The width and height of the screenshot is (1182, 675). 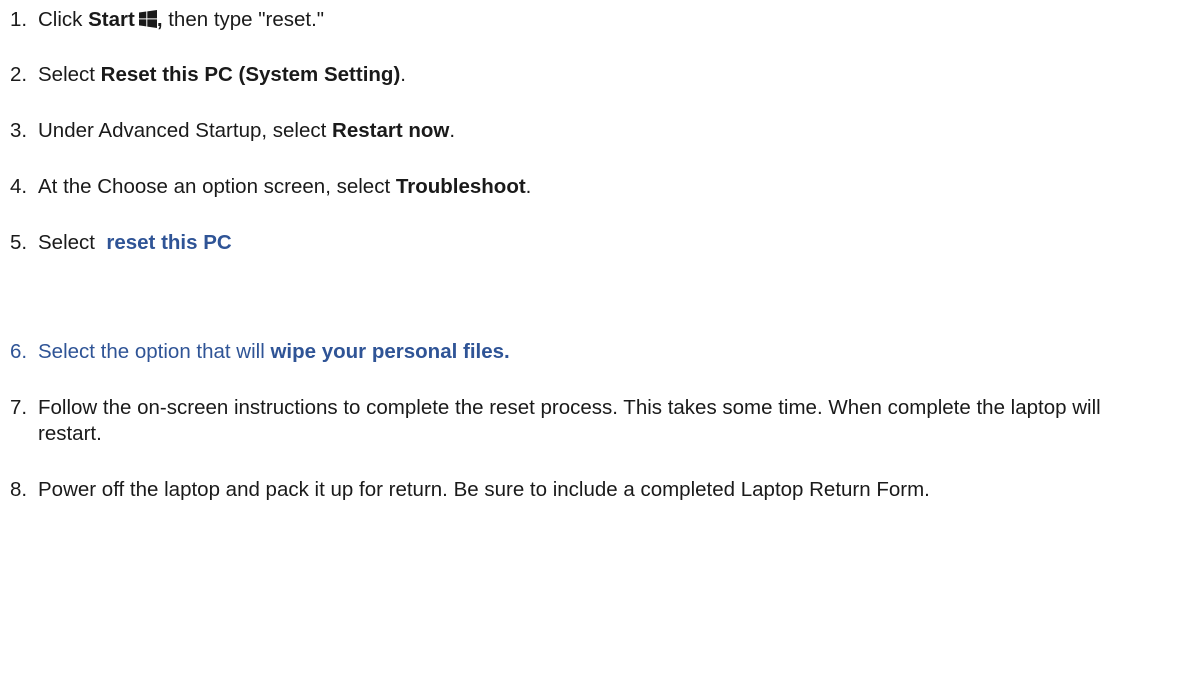 What do you see at coordinates (19, 489) in the screenshot?
I see `step-number: 8.` at bounding box center [19, 489].